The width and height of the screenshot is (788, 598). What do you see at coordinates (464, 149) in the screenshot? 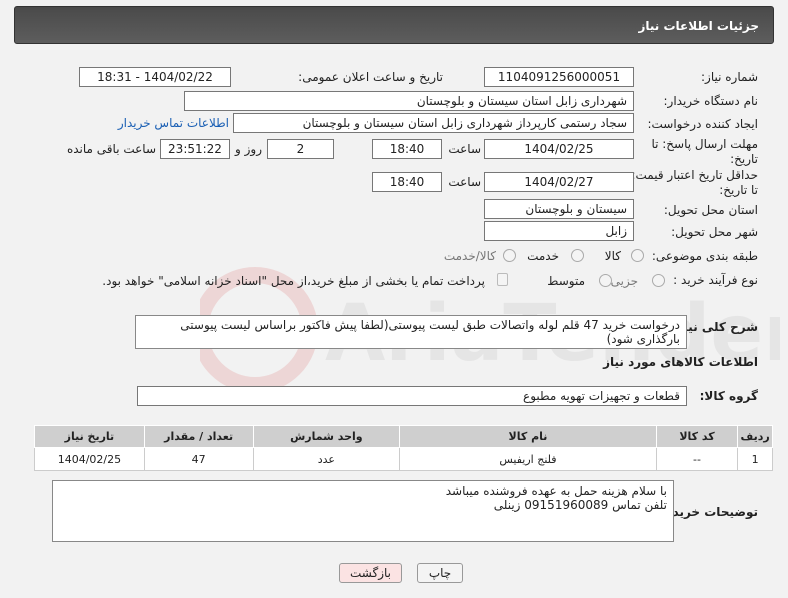
I see `deadline-time-label: ساعت` at bounding box center [464, 149].